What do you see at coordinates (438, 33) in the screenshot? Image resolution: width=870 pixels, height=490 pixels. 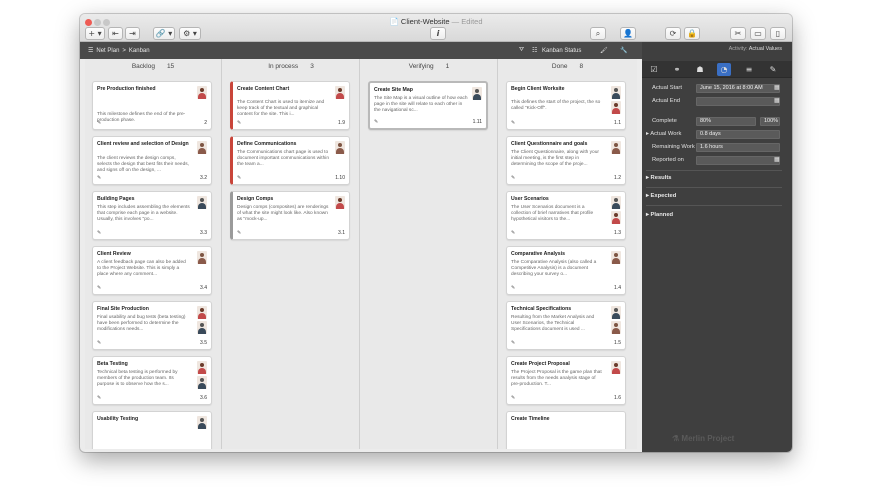 I see `info-button: i` at bounding box center [438, 33].